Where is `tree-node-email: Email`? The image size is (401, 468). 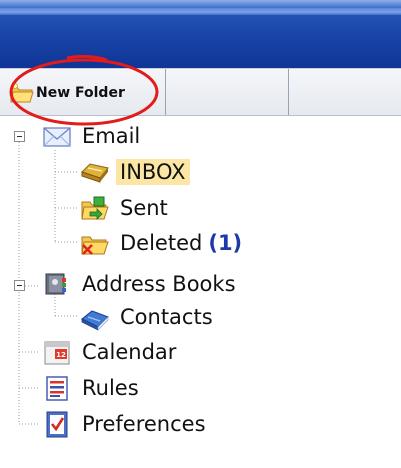
tree-node-email: Email is located at coordinates (93, 136).